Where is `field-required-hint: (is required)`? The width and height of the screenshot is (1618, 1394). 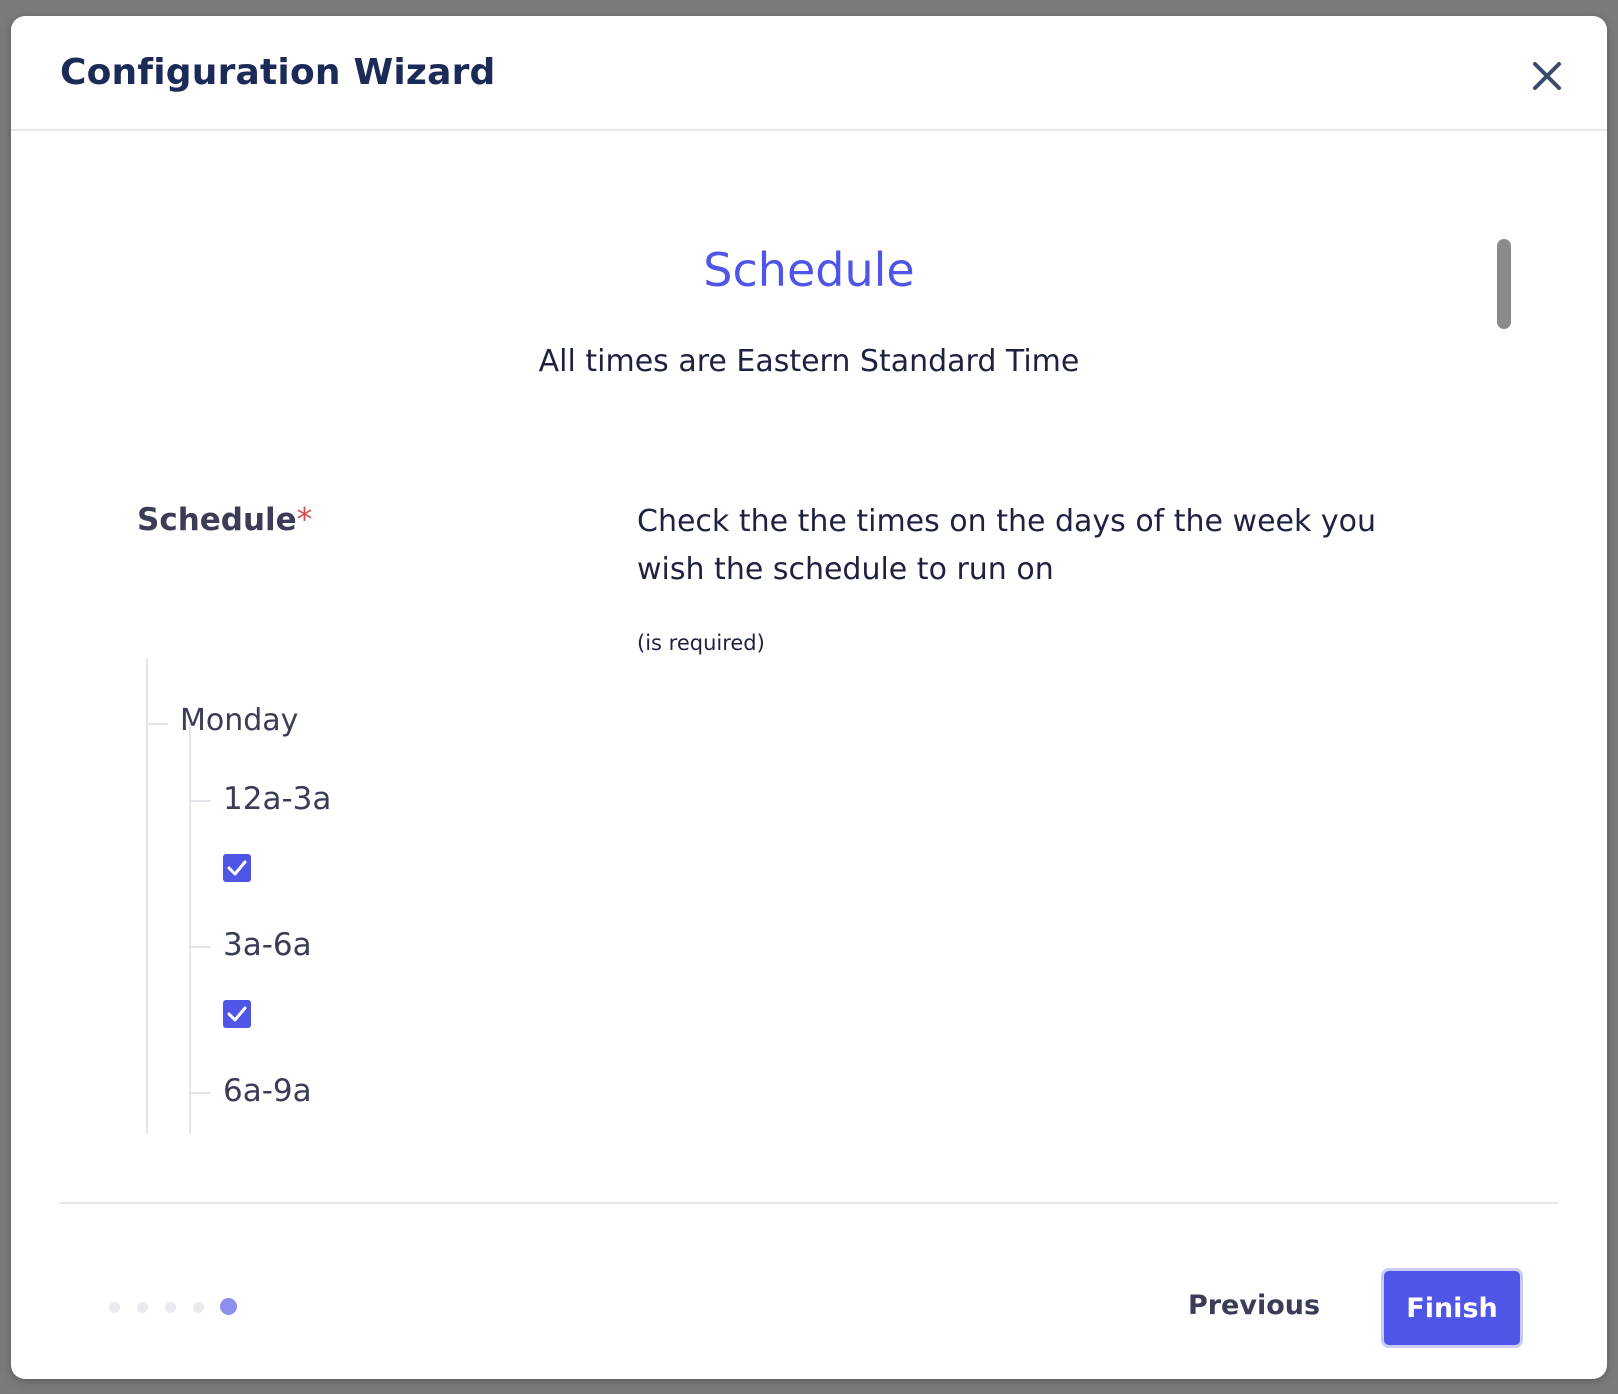 field-required-hint: (is required) is located at coordinates (701, 643).